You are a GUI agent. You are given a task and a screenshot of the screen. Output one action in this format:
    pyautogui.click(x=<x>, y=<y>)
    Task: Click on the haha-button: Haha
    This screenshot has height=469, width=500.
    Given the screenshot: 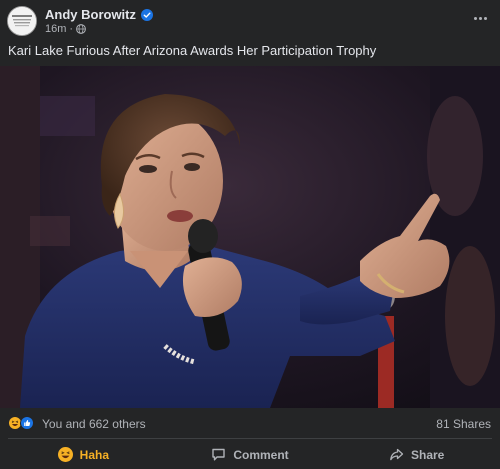 What is the action you would take?
    pyautogui.click(x=83, y=454)
    